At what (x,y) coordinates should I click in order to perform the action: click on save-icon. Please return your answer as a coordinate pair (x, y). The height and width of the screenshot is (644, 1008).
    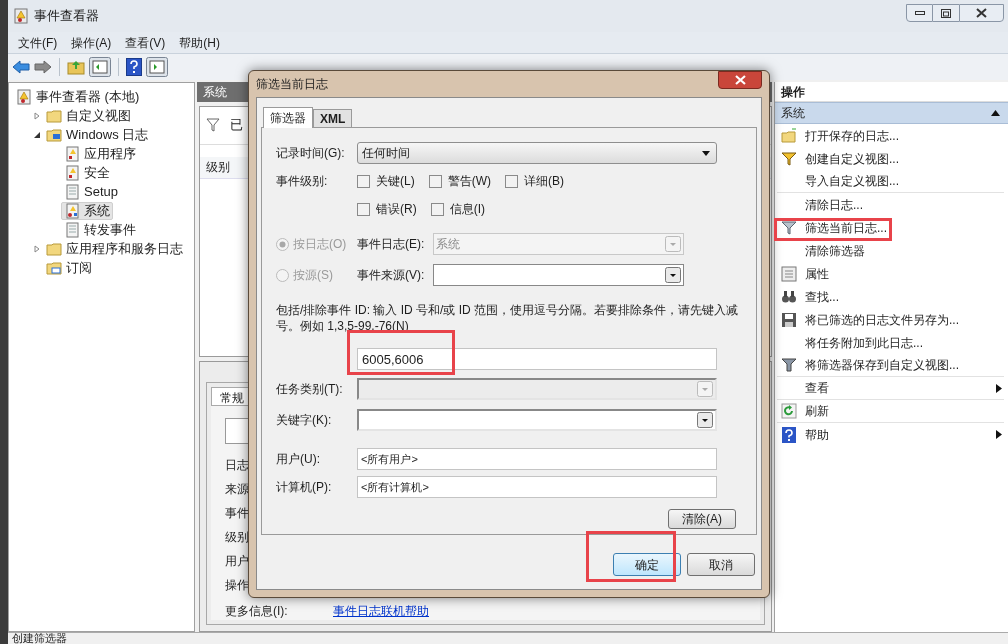
    Looking at the image, I should click on (789, 319).